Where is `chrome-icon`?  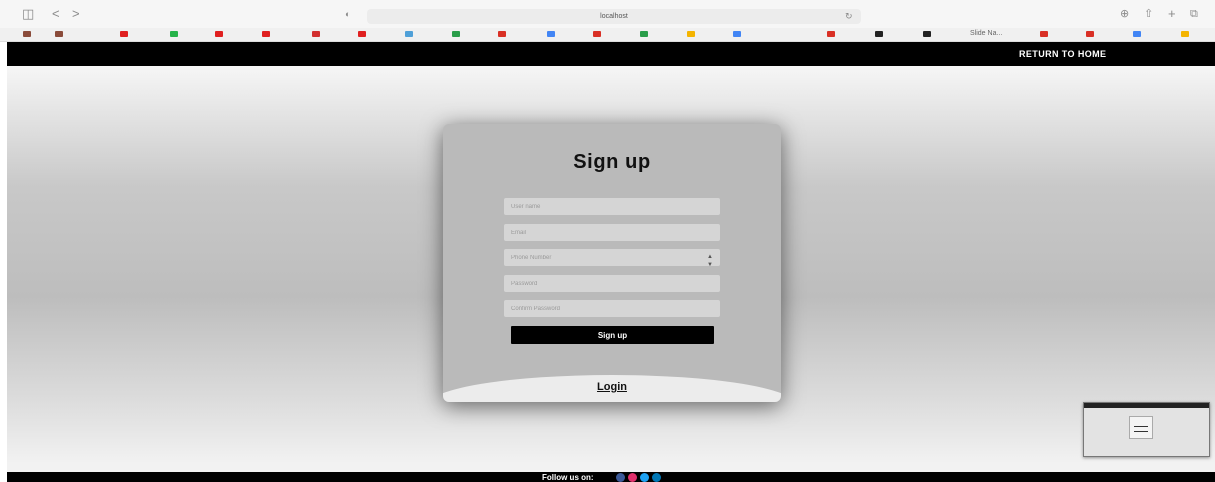
chrome-icon is located at coordinates (409, 34).